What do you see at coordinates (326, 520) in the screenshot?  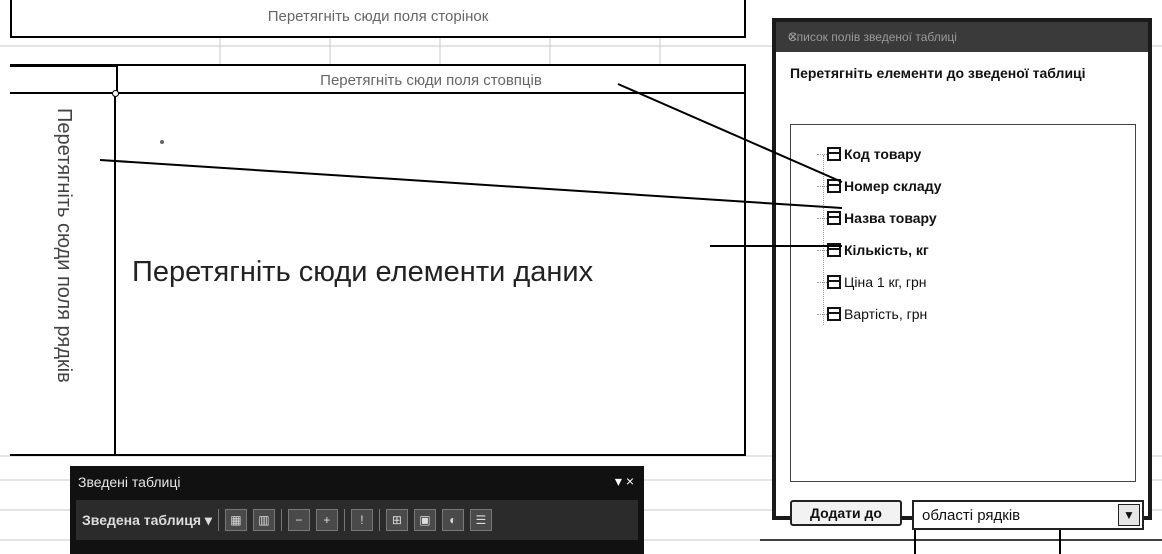 I see `show-detail-icon: +` at bounding box center [326, 520].